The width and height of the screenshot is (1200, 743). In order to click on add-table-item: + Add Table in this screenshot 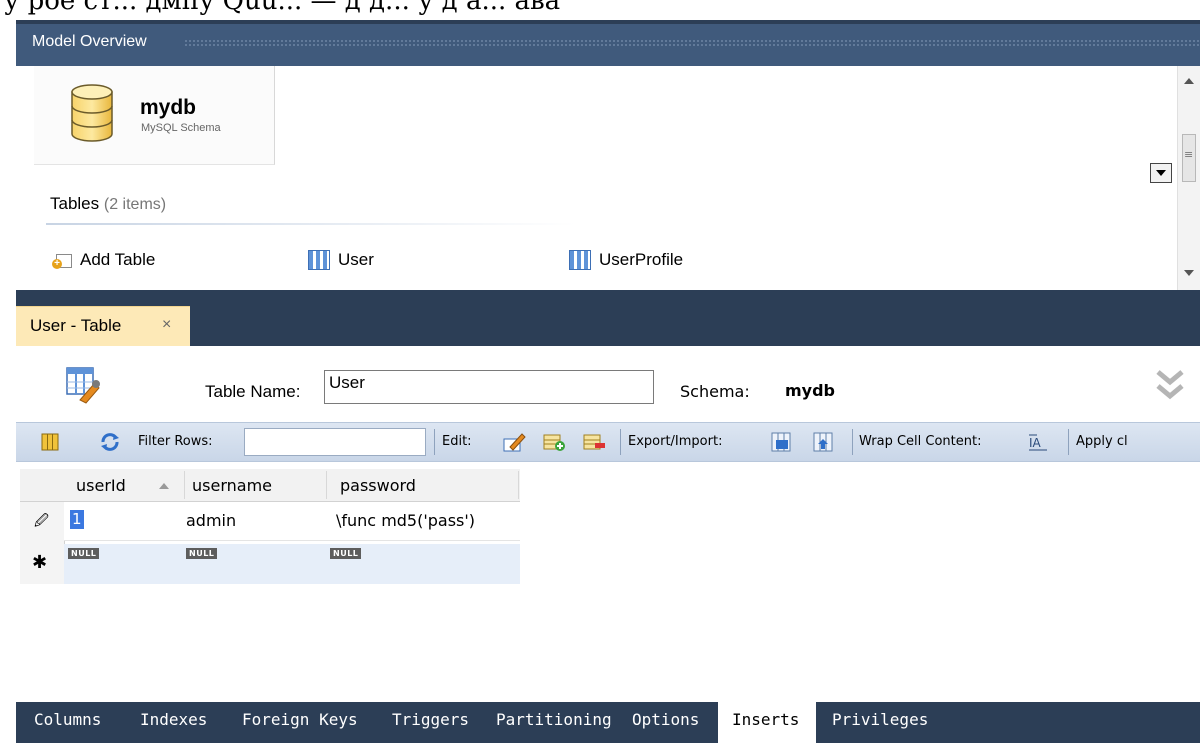, I will do `click(103, 260)`.